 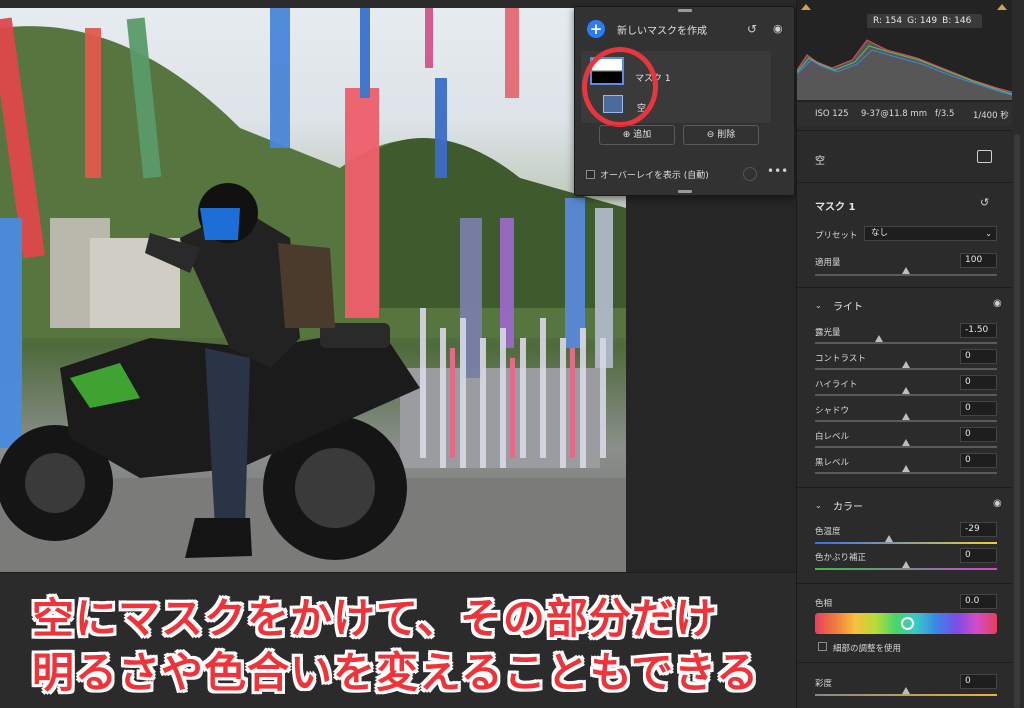 What do you see at coordinates (930, 233) in the screenshot?
I see `preset-dropdown: なし ⌄` at bounding box center [930, 233].